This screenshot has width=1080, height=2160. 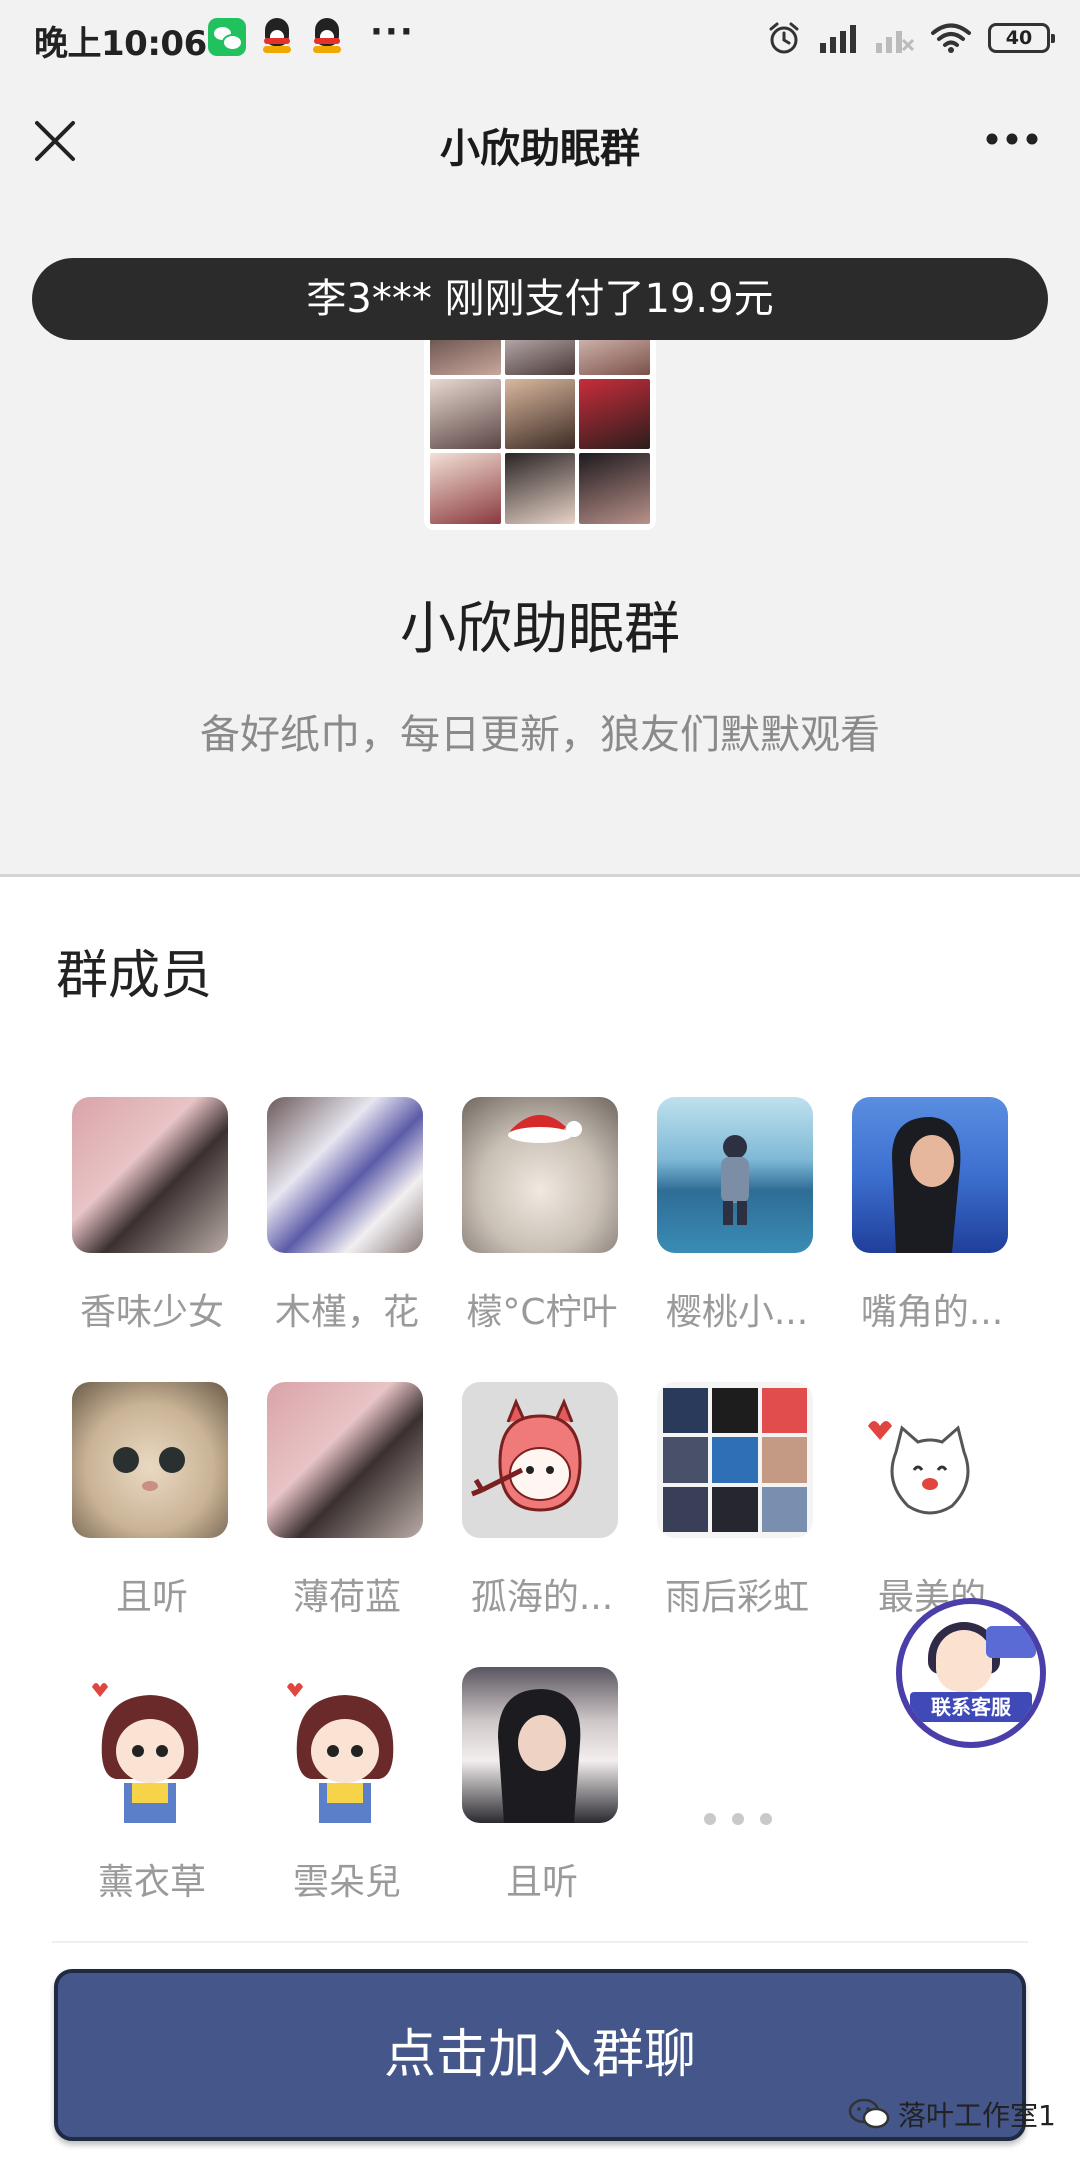 What do you see at coordinates (977, 2115) in the screenshot?
I see `watermark-text: 落叶工作室1` at bounding box center [977, 2115].